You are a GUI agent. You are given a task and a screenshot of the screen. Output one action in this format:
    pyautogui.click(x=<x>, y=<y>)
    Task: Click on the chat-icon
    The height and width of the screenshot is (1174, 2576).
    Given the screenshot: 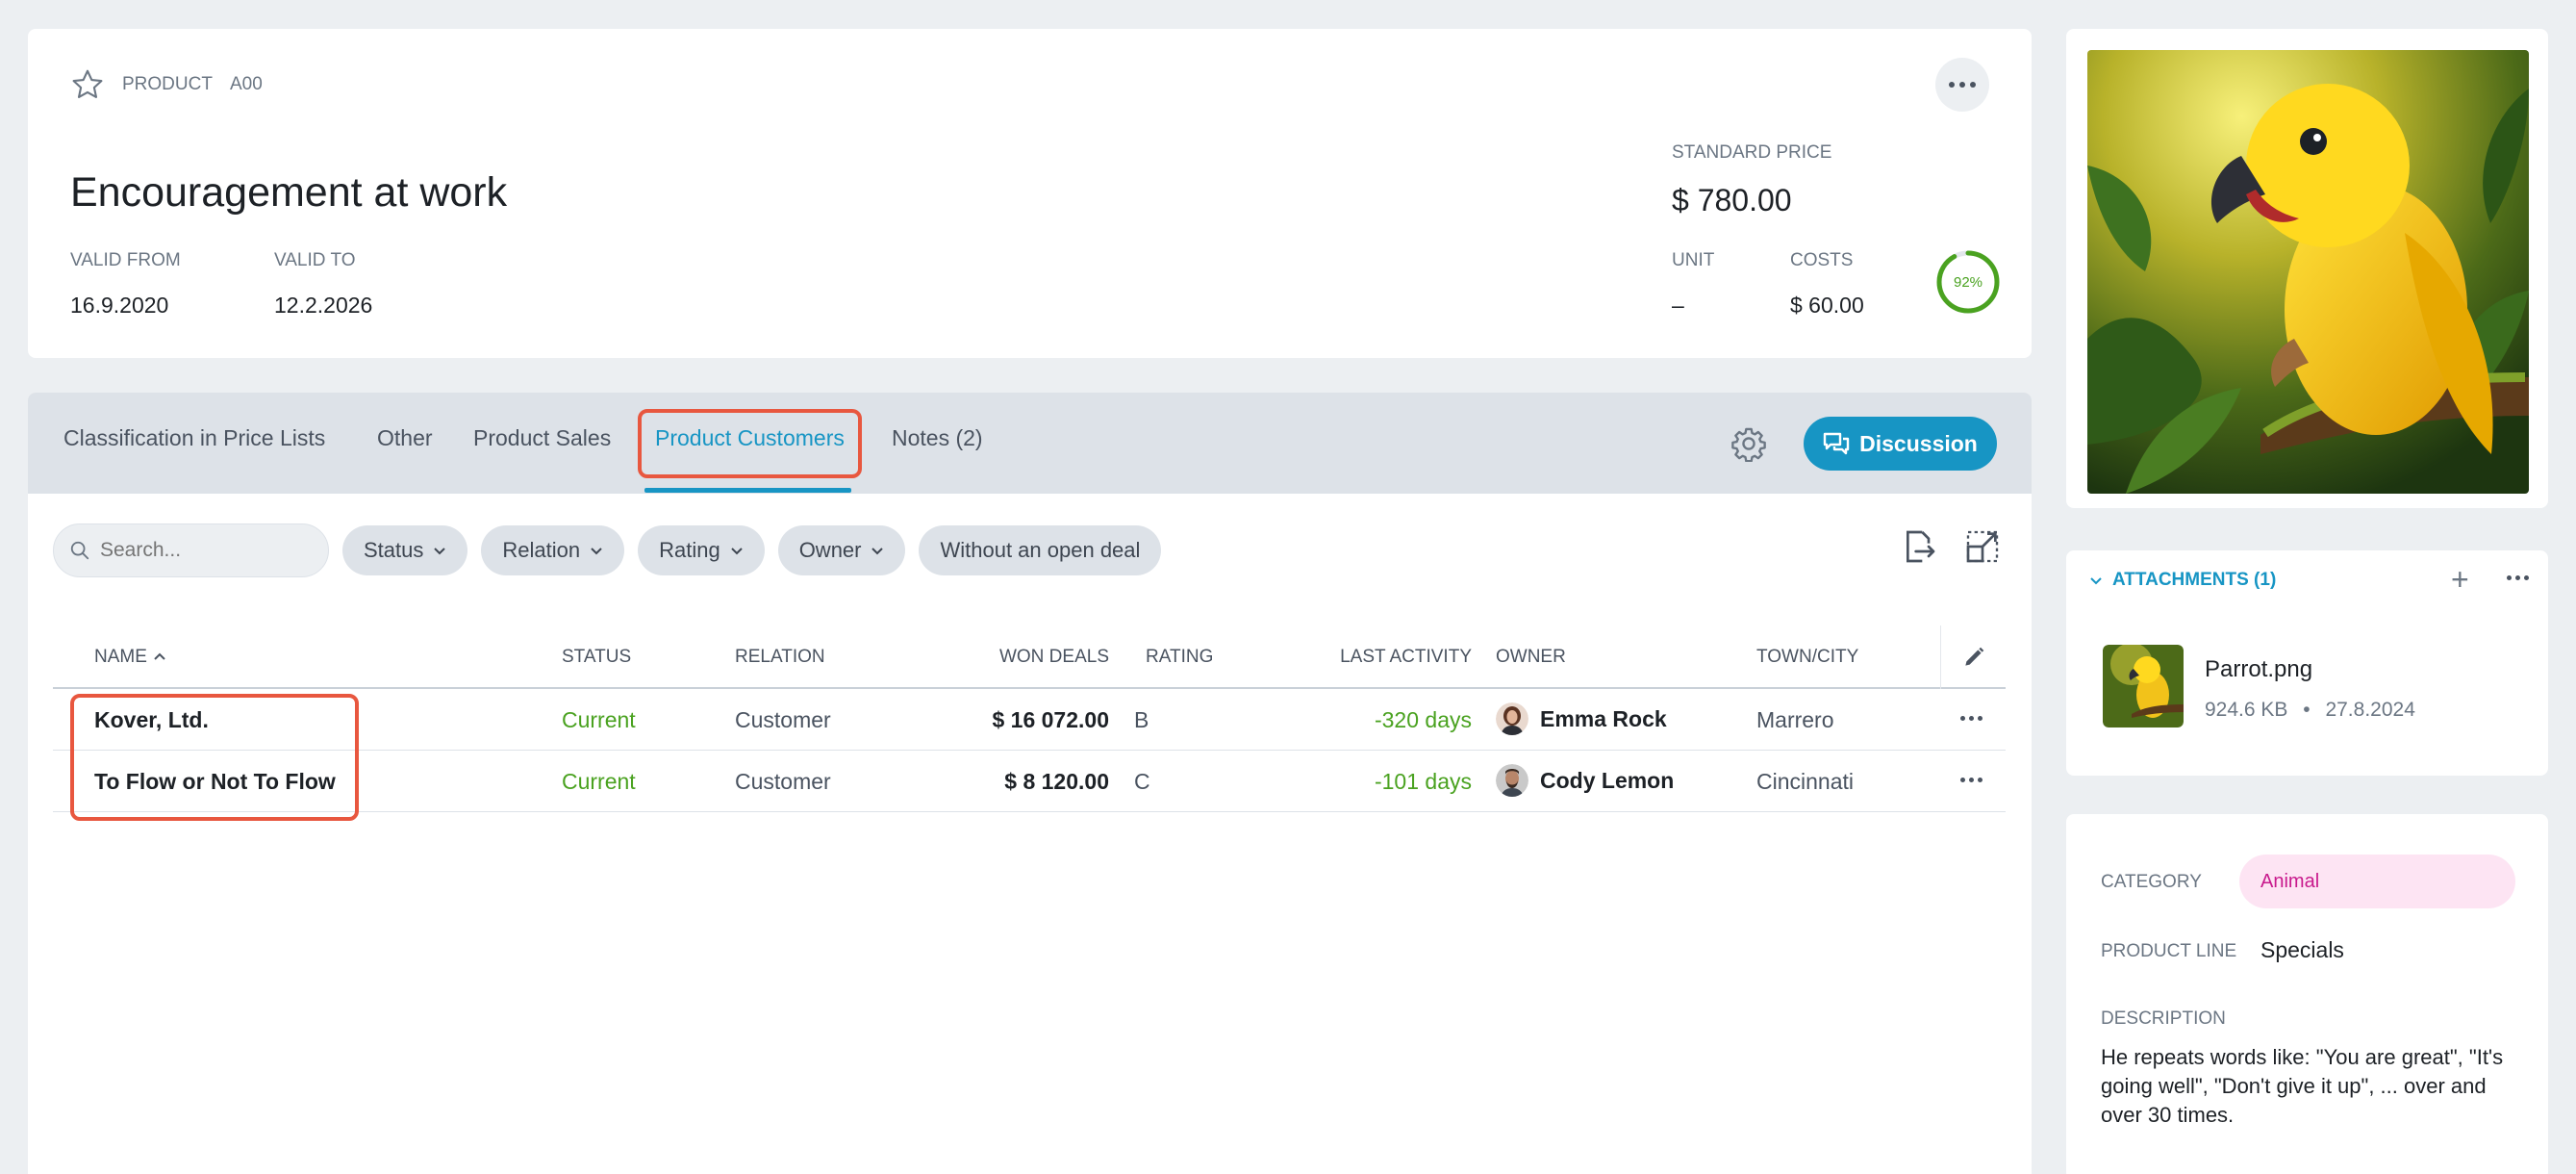 What is the action you would take?
    pyautogui.click(x=1836, y=443)
    